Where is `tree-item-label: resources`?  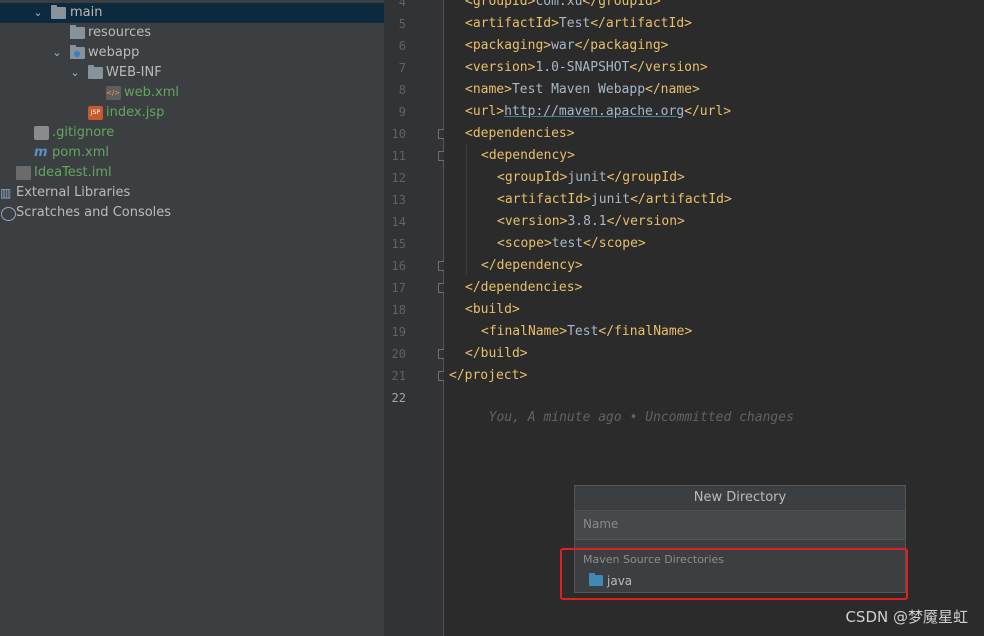 tree-item-label: resources is located at coordinates (120, 32).